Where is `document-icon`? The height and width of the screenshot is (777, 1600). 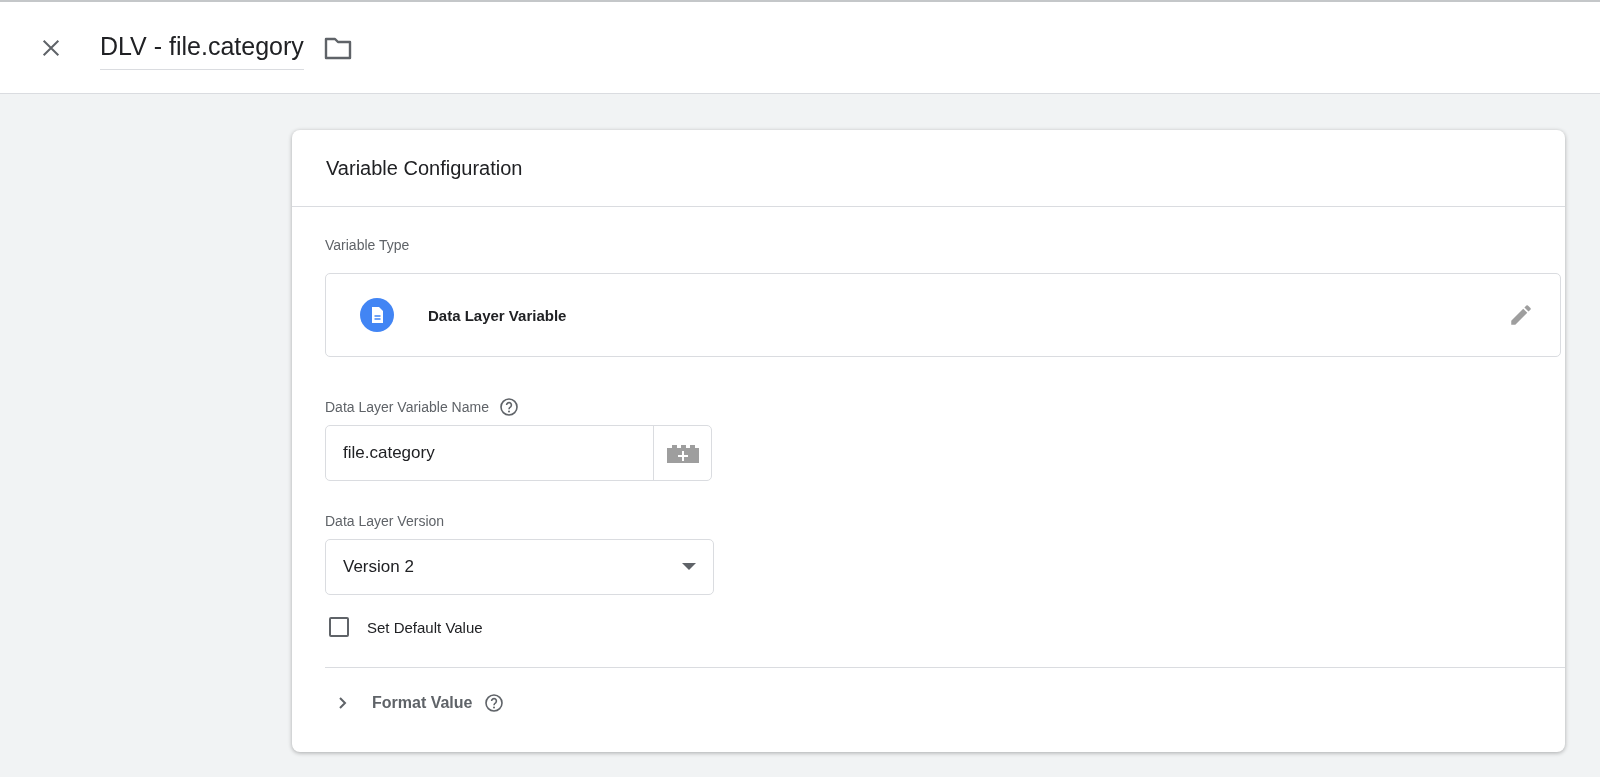 document-icon is located at coordinates (377, 315).